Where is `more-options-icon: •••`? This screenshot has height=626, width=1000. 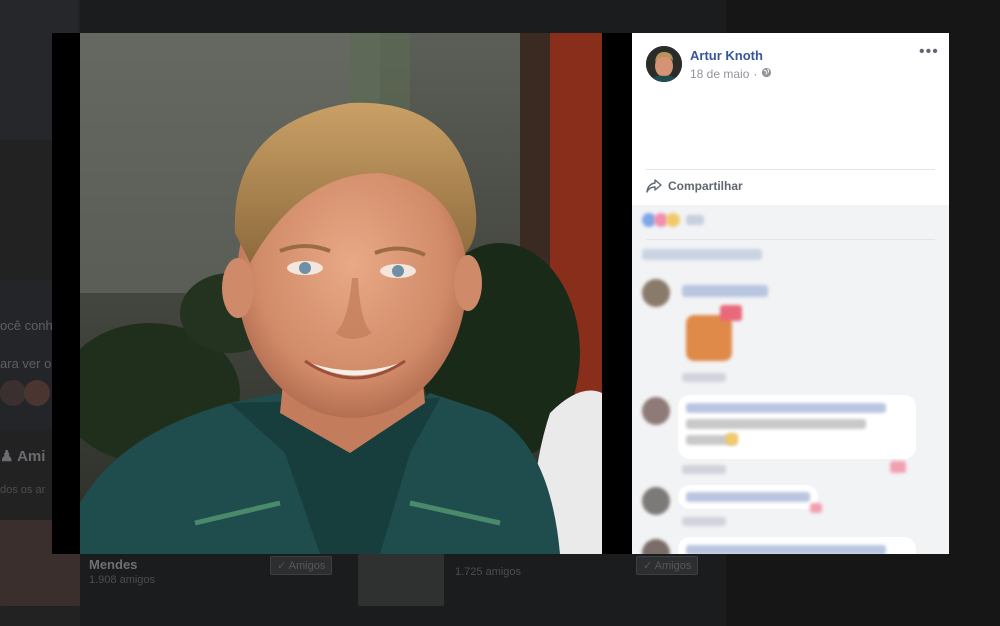
more-options-icon: ••• is located at coordinates (928, 53).